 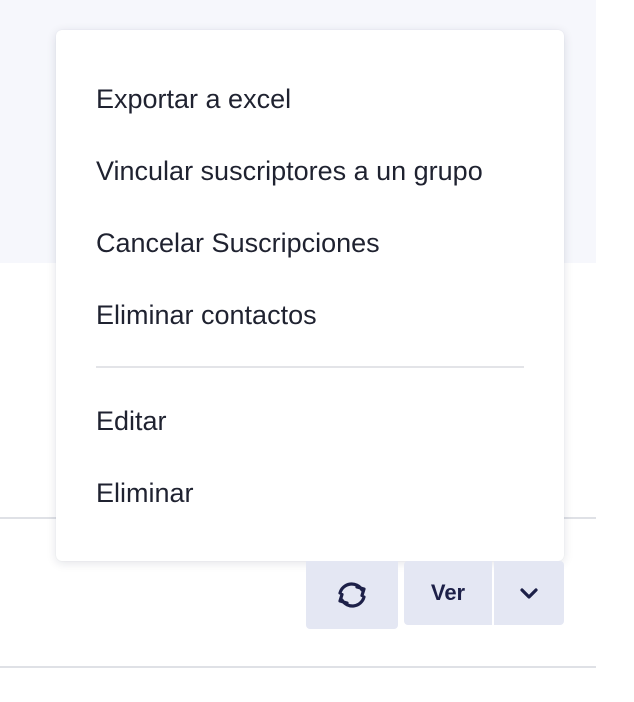 What do you see at coordinates (238, 243) in the screenshot?
I see `menu-item-cancel-subscriptions: Cancelar Suscripciones` at bounding box center [238, 243].